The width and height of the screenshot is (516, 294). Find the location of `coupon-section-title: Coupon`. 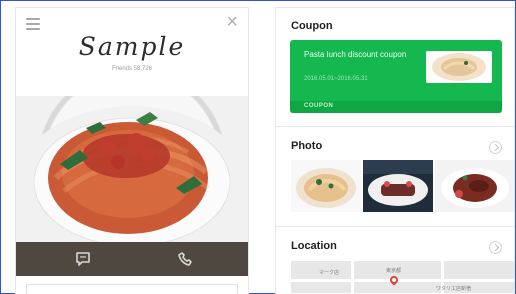

coupon-section-title: Coupon is located at coordinates (312, 26).